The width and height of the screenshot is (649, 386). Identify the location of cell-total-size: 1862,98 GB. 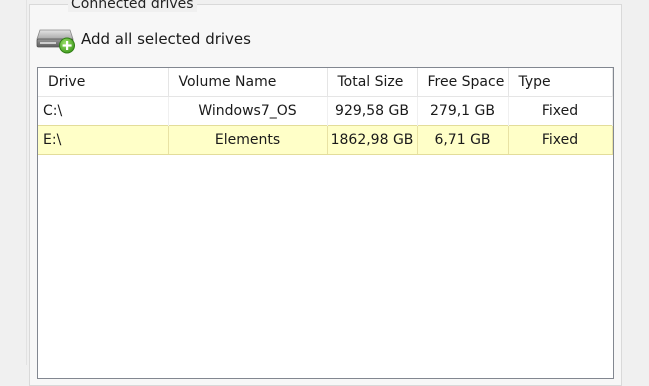
(372, 140).